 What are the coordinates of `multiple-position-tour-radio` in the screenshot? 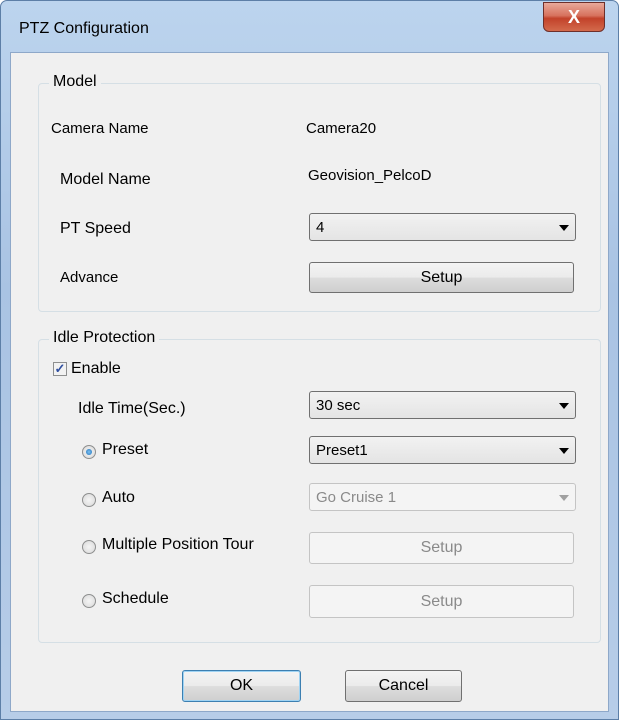 It's located at (89, 547).